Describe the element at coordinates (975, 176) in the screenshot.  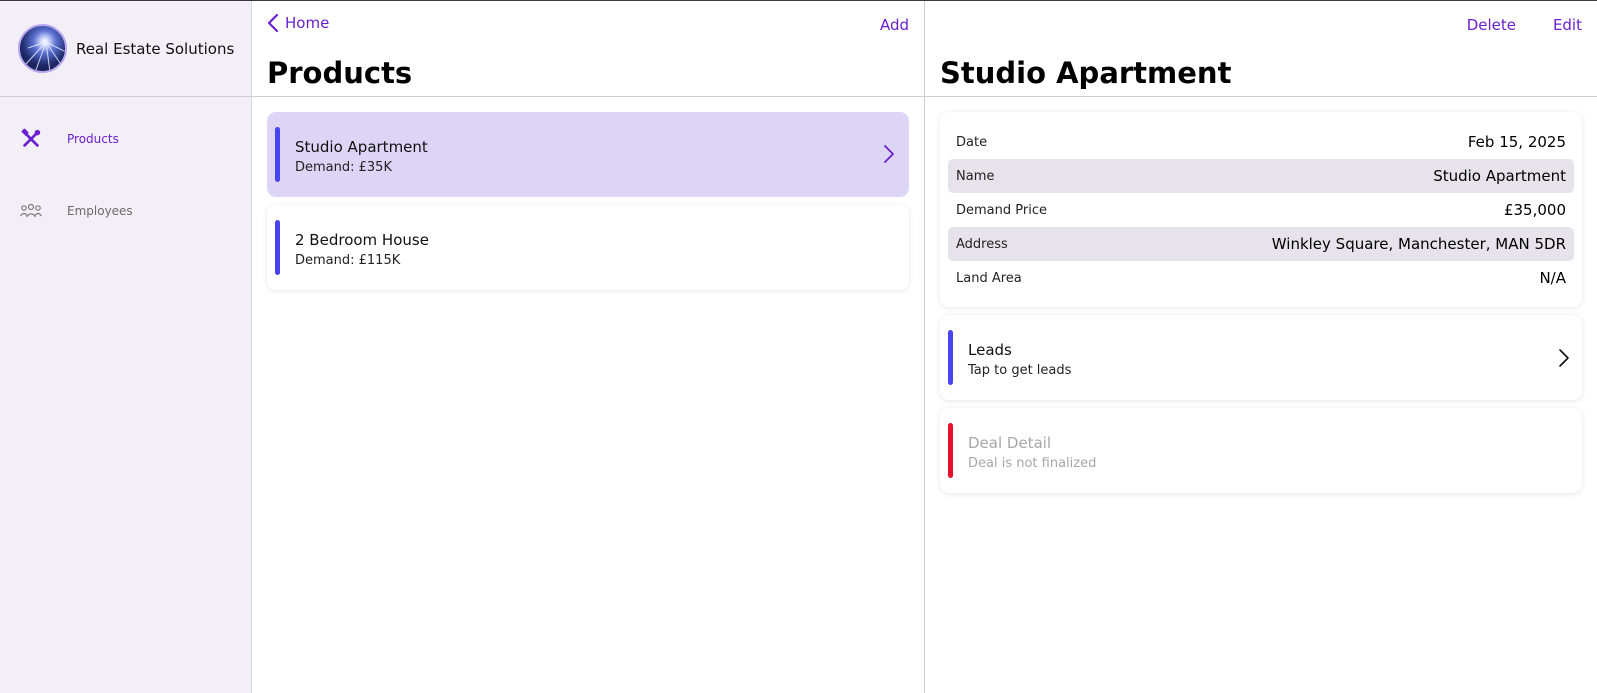
I see `info-key: Name` at that location.